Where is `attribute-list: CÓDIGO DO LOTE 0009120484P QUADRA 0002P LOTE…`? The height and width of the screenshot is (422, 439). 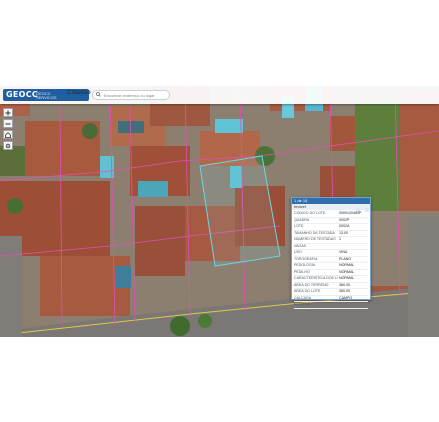
attribute-list: CÓDIGO DO LOTE 0009120484P QUADRA 0002P LOTE… is located at coordinates (331, 259).